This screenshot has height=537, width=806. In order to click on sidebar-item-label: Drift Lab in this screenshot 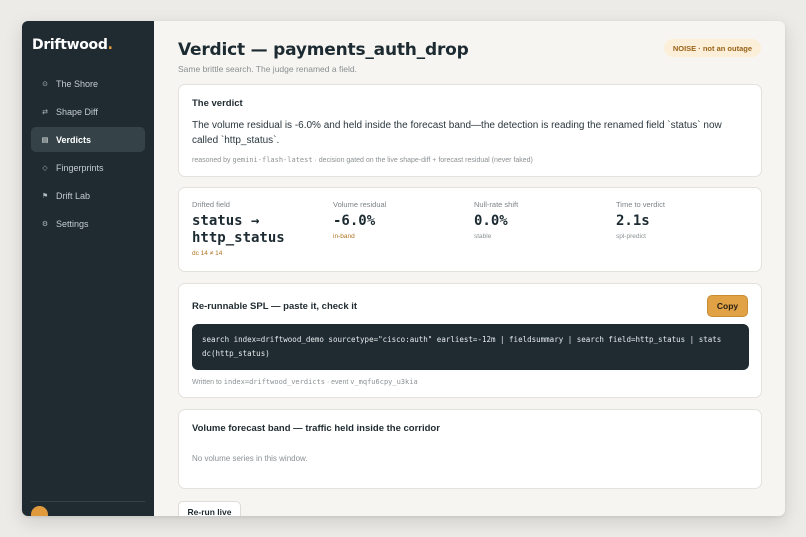, I will do `click(73, 195)`.